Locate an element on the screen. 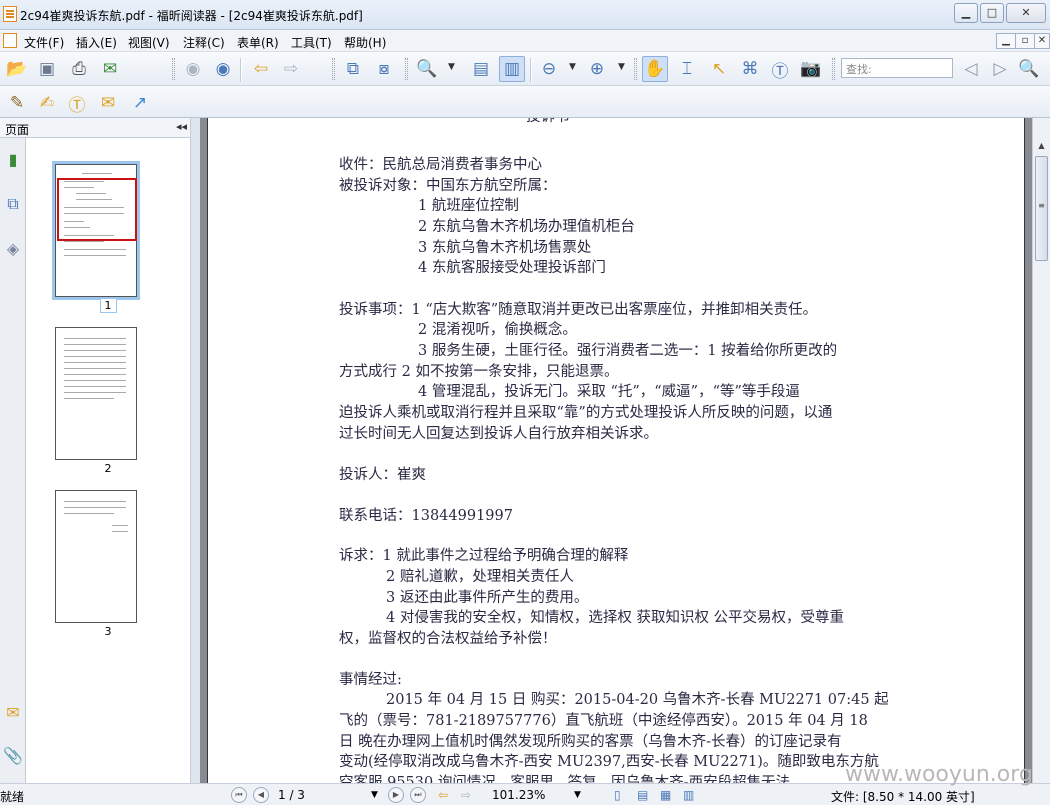 Image resolution: width=1050 pixels, height=805 pixels. doc-line: 方式成行 2 如不按第一条安排，只能退票。 is located at coordinates (479, 372).